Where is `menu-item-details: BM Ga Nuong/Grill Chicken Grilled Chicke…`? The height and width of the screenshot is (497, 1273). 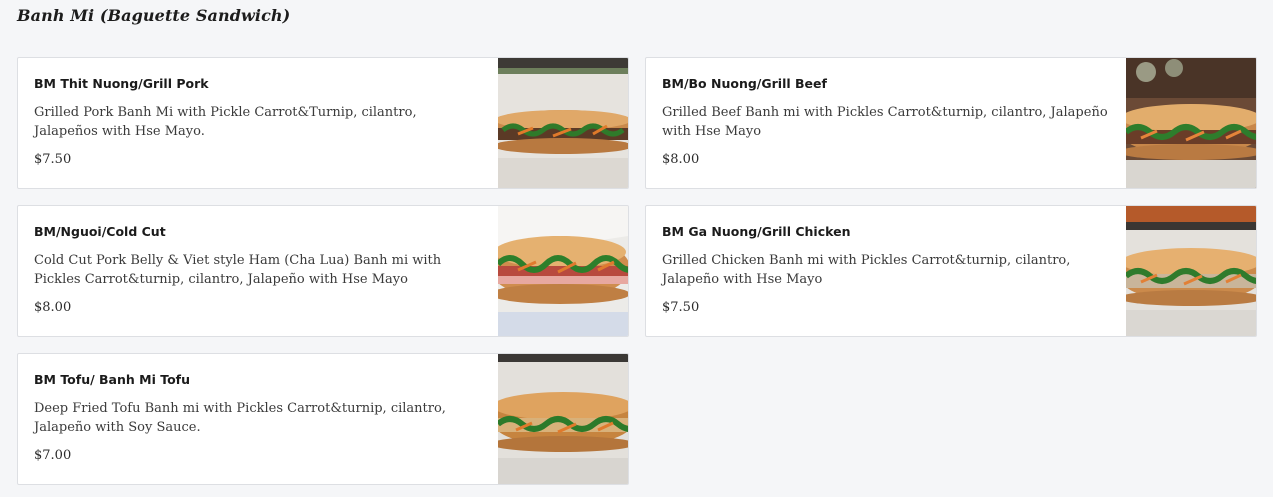
menu-item-details: BM Ga Nuong/Grill Chicken Grilled Chicke… is located at coordinates (887, 270).